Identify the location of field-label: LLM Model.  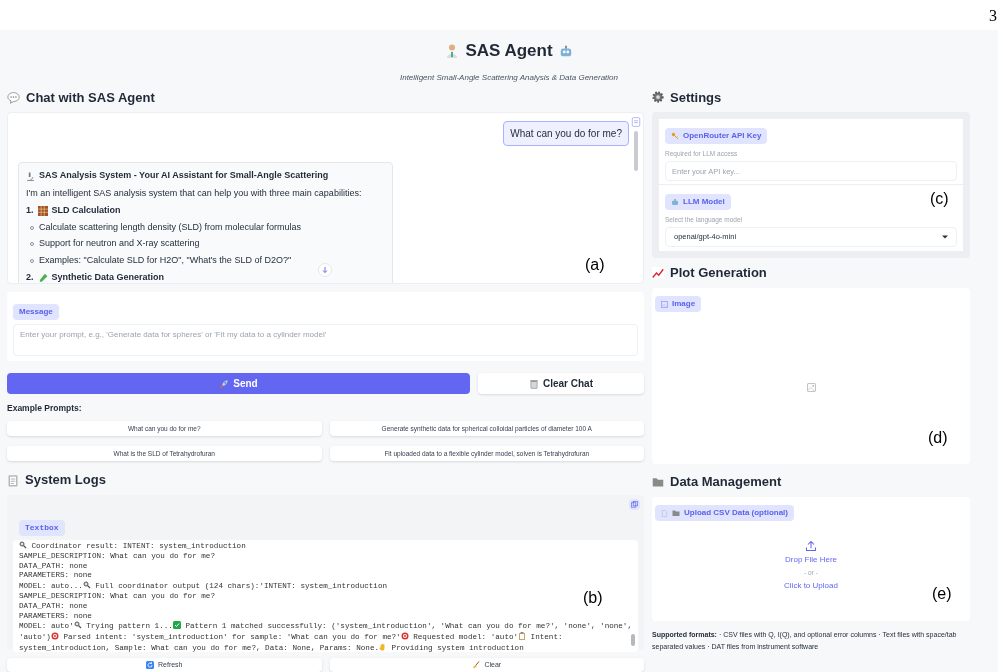
(698, 202).